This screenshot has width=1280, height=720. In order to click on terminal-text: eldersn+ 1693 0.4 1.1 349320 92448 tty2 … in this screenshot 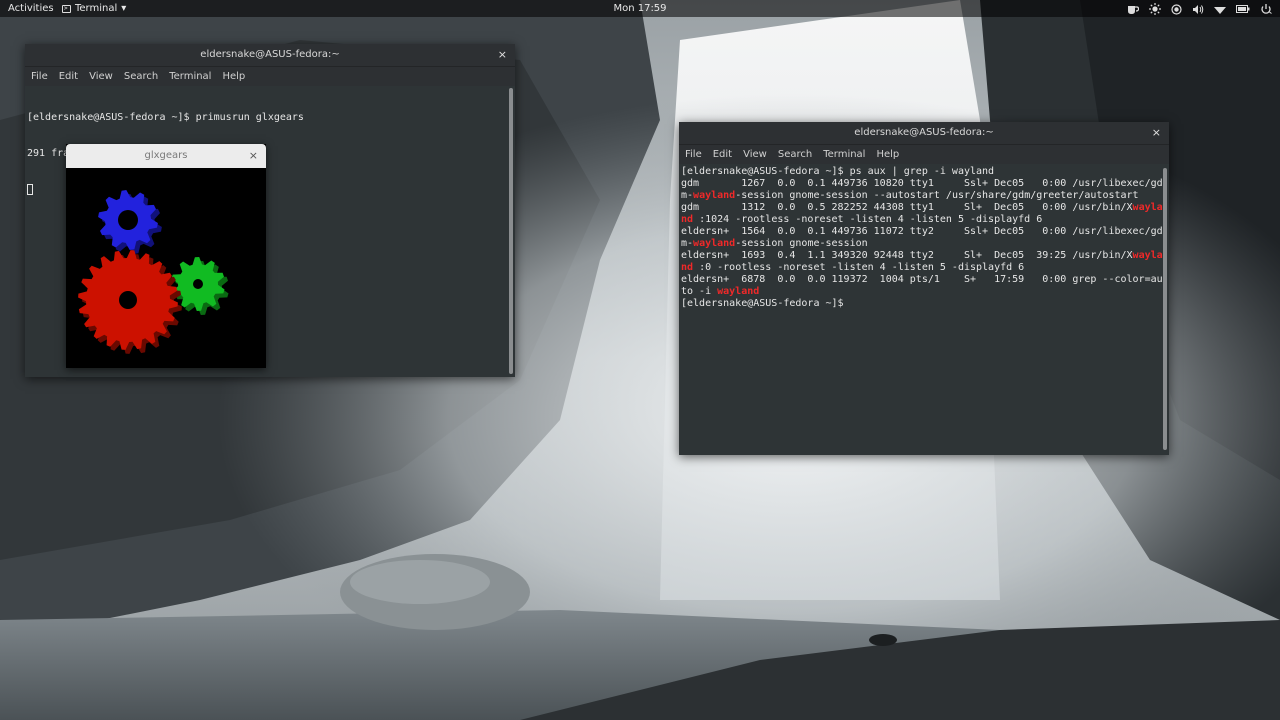, I will do `click(907, 255)`.